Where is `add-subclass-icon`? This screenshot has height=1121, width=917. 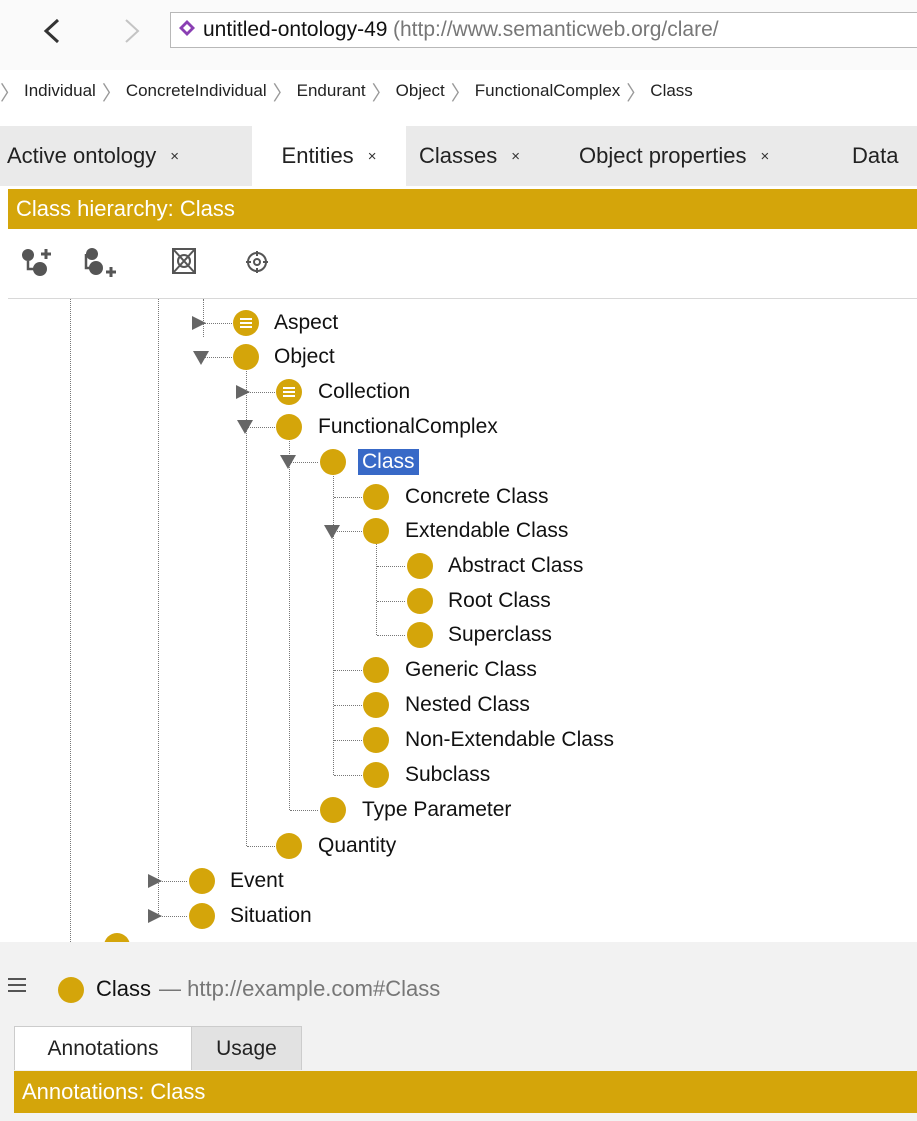 add-subclass-icon is located at coordinates (37, 262).